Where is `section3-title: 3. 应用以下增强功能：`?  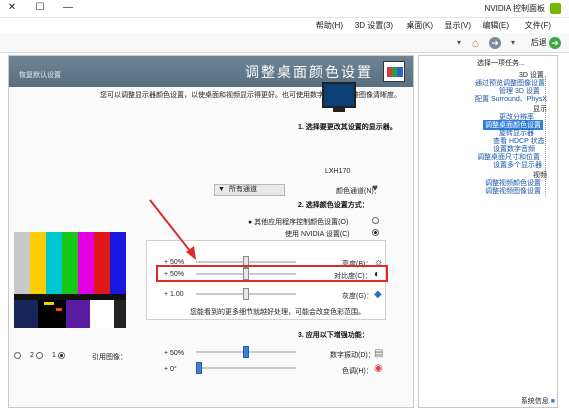 section3-title: 3. 应用以下增强功能： is located at coordinates (333, 335).